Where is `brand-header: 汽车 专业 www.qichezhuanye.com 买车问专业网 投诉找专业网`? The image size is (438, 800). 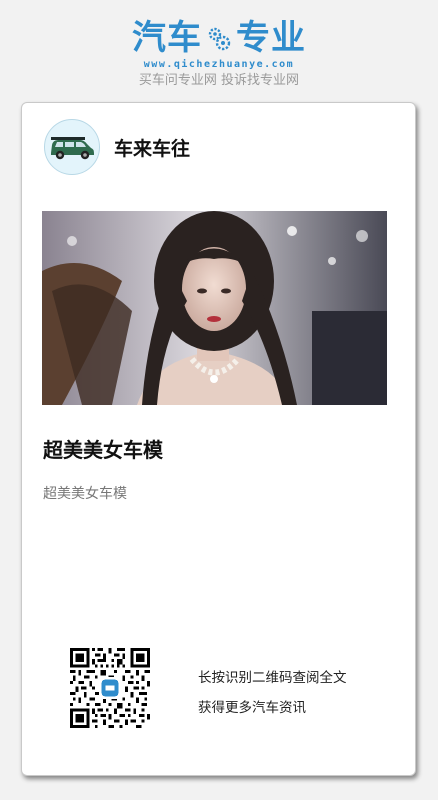
brand-header: 汽车 专业 www.qichezhuanye.com 买车问专业网 投诉找专业网 is located at coordinates (219, 56).